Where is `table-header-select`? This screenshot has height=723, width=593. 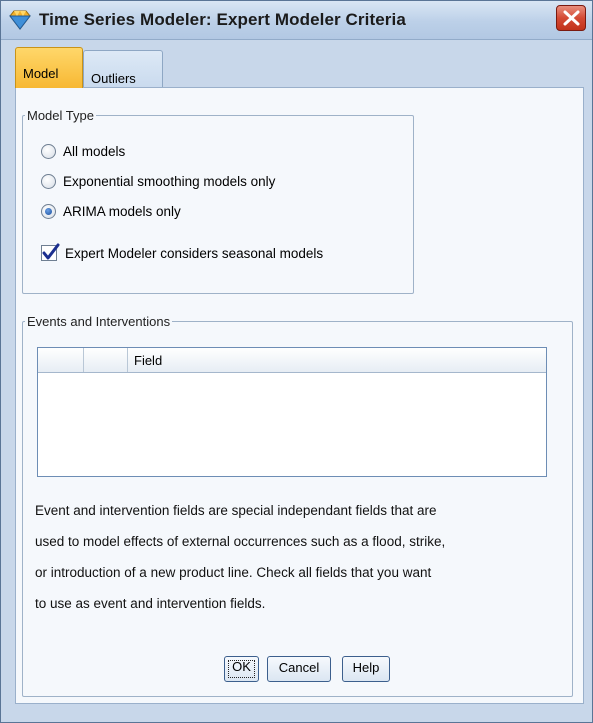 table-header-select is located at coordinates (61, 360).